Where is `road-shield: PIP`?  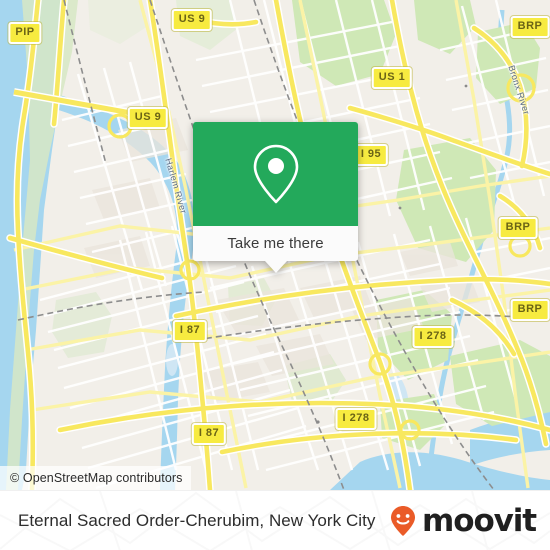
road-shield: PIP is located at coordinates (25, 33).